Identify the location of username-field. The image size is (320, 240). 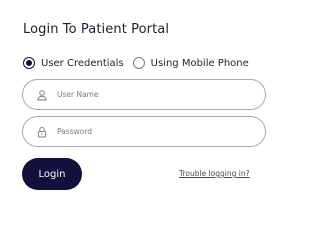
(144, 94).